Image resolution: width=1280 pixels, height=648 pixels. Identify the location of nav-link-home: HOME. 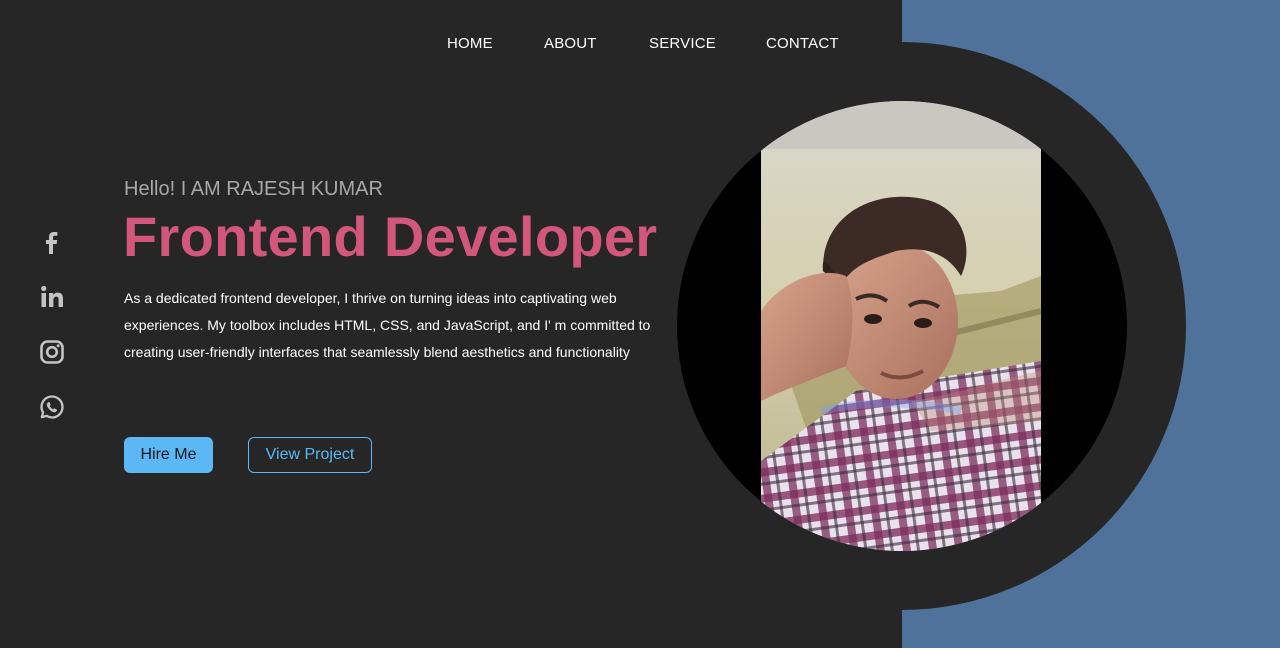
(470, 43).